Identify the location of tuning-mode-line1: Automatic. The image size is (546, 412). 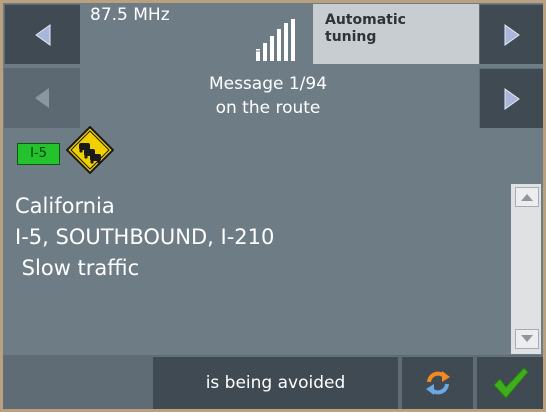
(365, 20).